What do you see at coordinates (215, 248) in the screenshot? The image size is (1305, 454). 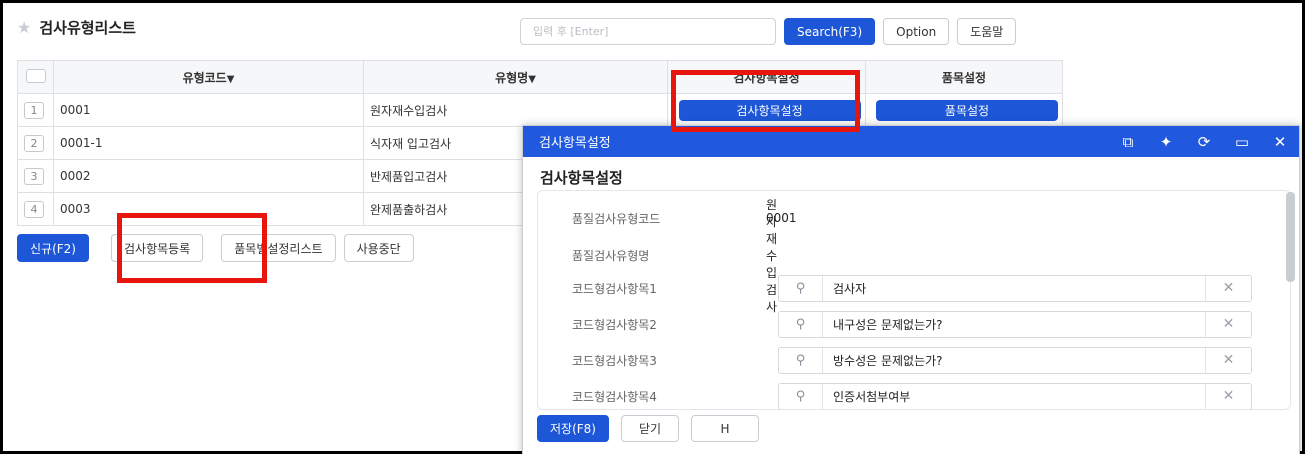 I see `action-bar: 신규(F2) 검사항목등록 품목별설정리스트 사용중단` at bounding box center [215, 248].